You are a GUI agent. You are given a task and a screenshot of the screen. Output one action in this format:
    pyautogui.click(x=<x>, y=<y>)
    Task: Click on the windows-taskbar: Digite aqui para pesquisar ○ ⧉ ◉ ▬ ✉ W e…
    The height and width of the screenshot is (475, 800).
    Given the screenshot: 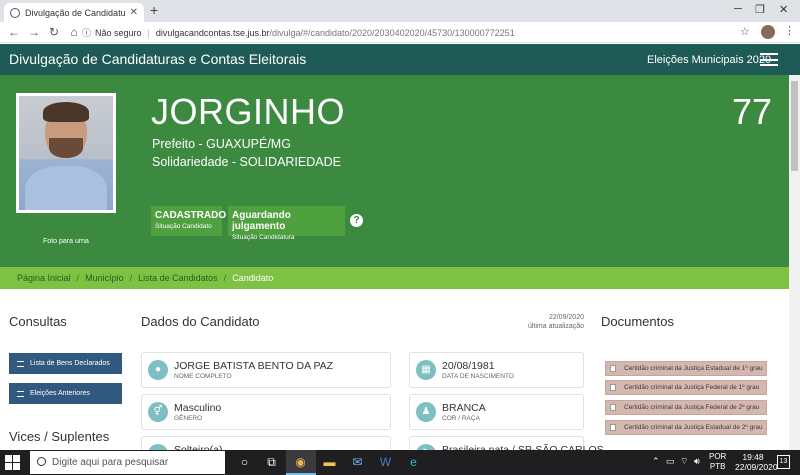 What is the action you would take?
    pyautogui.click(x=400, y=462)
    